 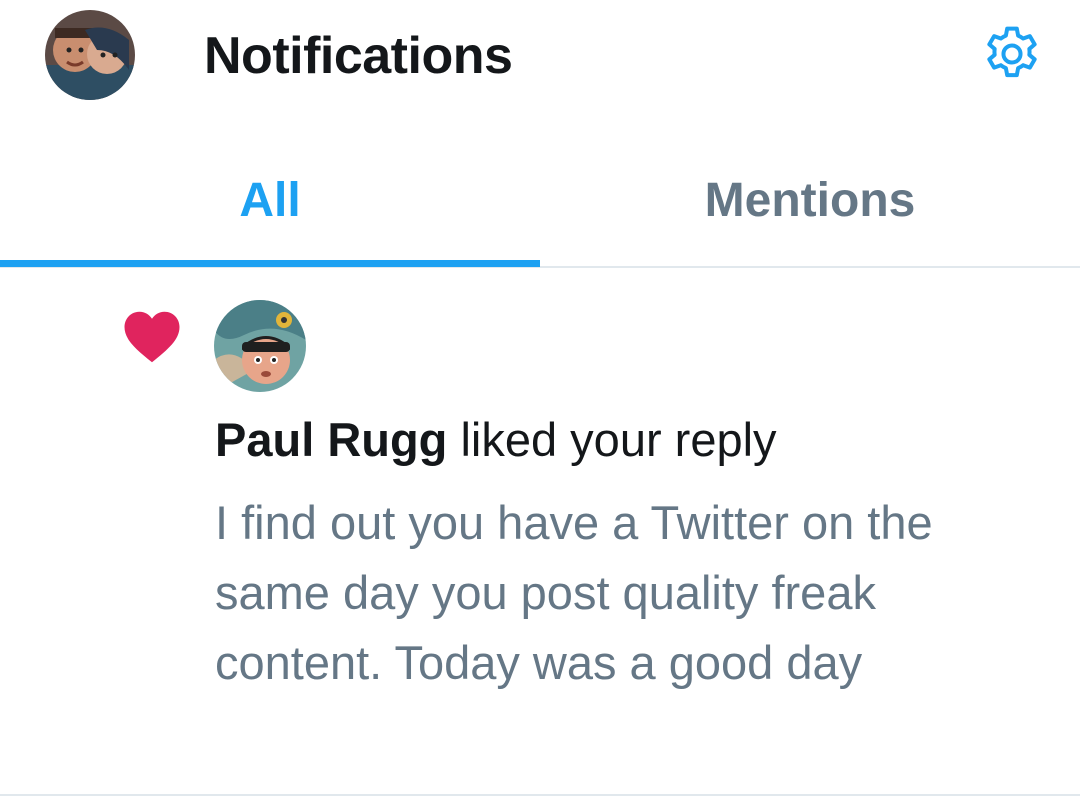 I want to click on gear-icon, so click(x=1012, y=52).